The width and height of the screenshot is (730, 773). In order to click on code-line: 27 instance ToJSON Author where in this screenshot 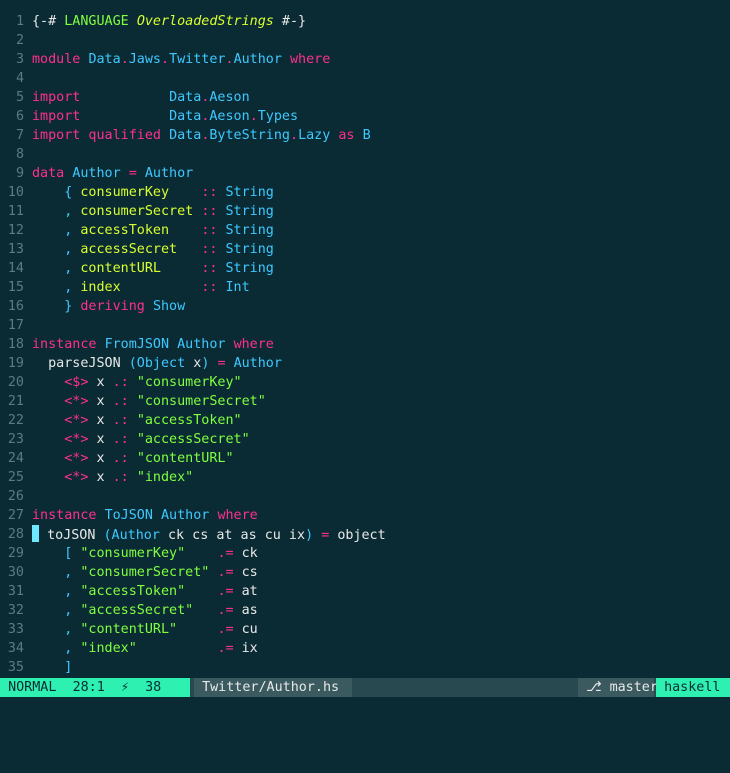, I will do `click(365, 515)`.